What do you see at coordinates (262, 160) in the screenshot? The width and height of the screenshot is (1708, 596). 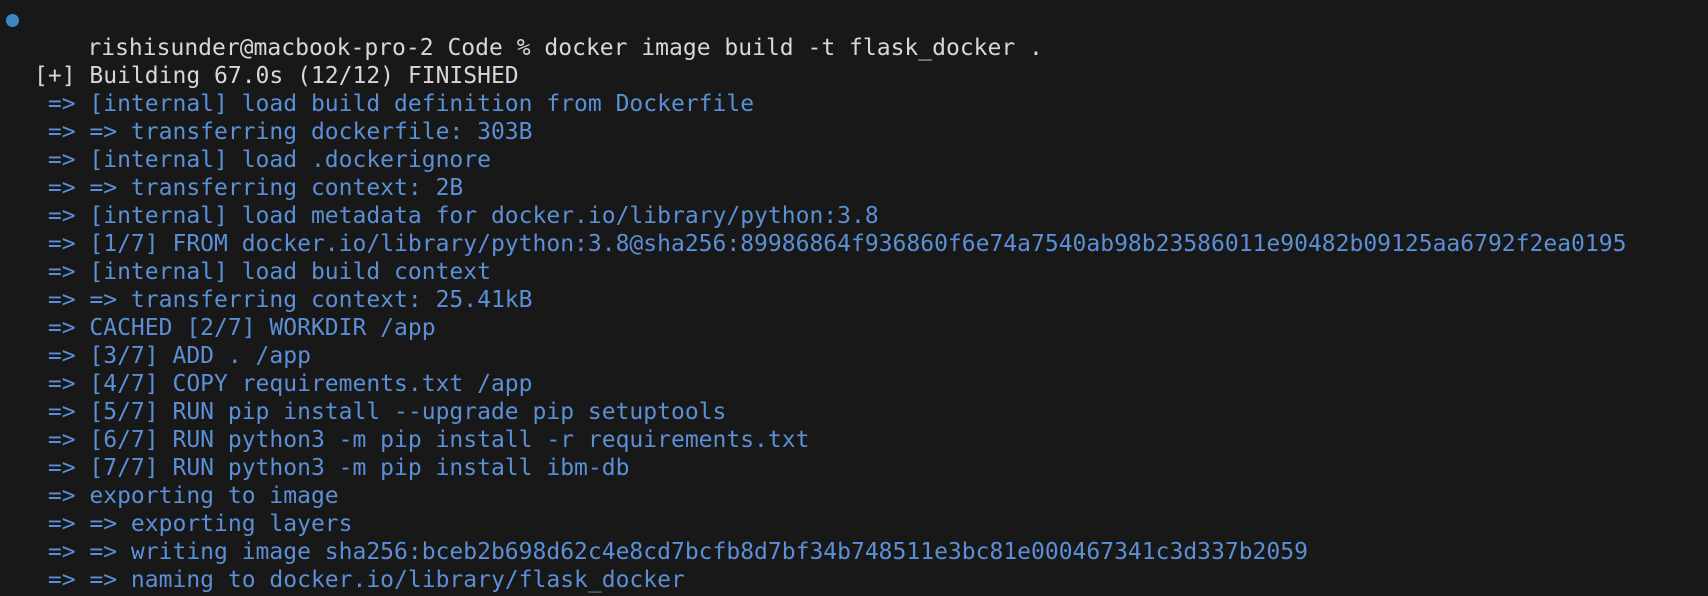 I see `build-step-line: => [internal] load .dockerignore` at bounding box center [262, 160].